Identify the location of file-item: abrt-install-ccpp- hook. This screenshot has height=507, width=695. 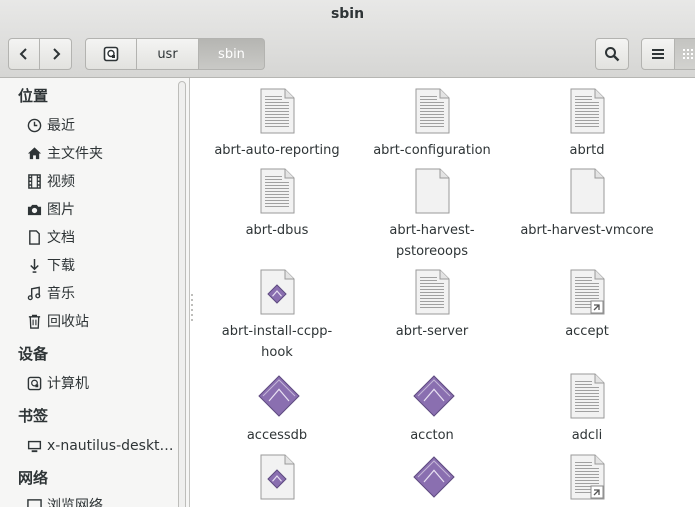
(277, 316).